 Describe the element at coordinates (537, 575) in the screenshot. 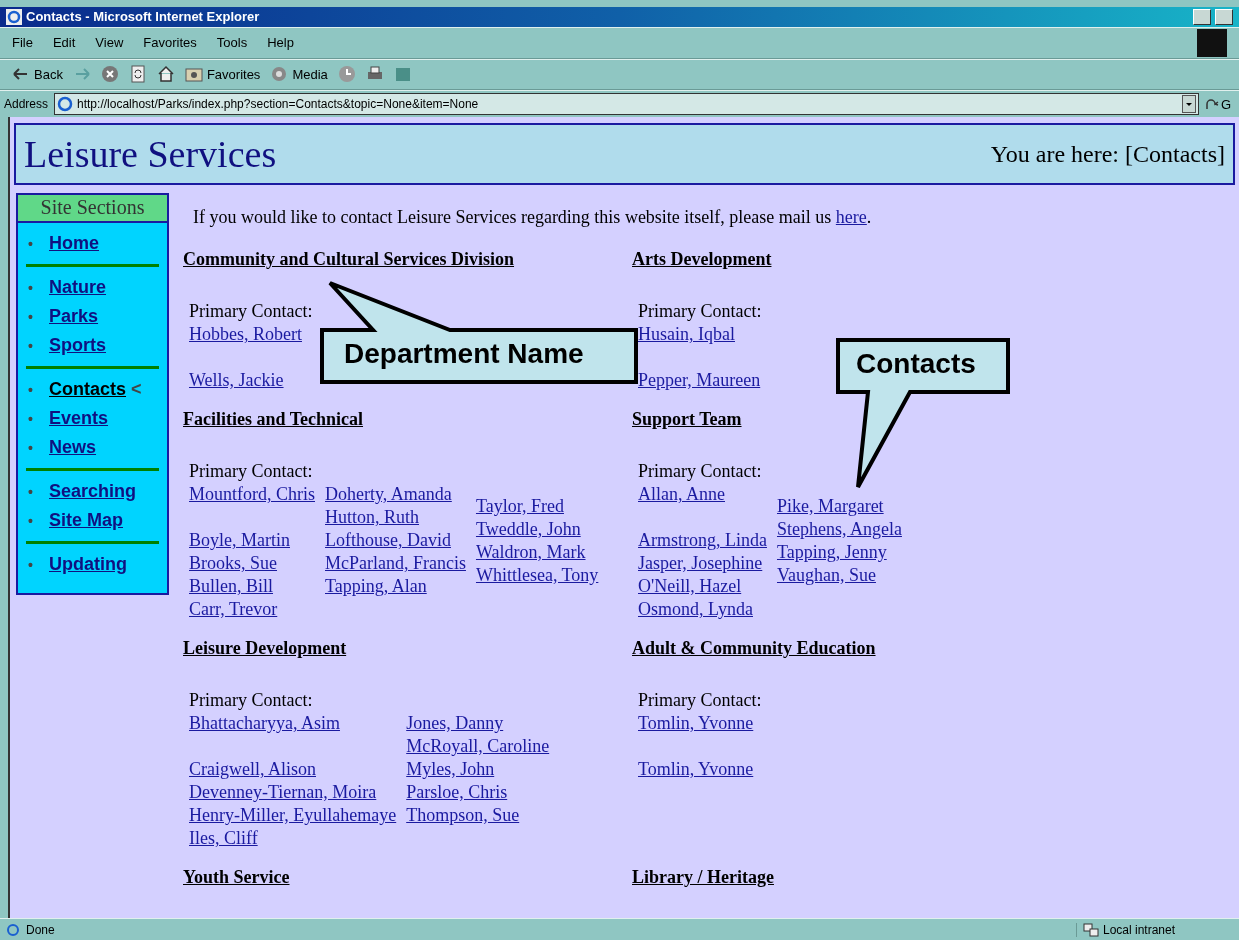

I see `contact-link: Whittlesea, Tony` at that location.